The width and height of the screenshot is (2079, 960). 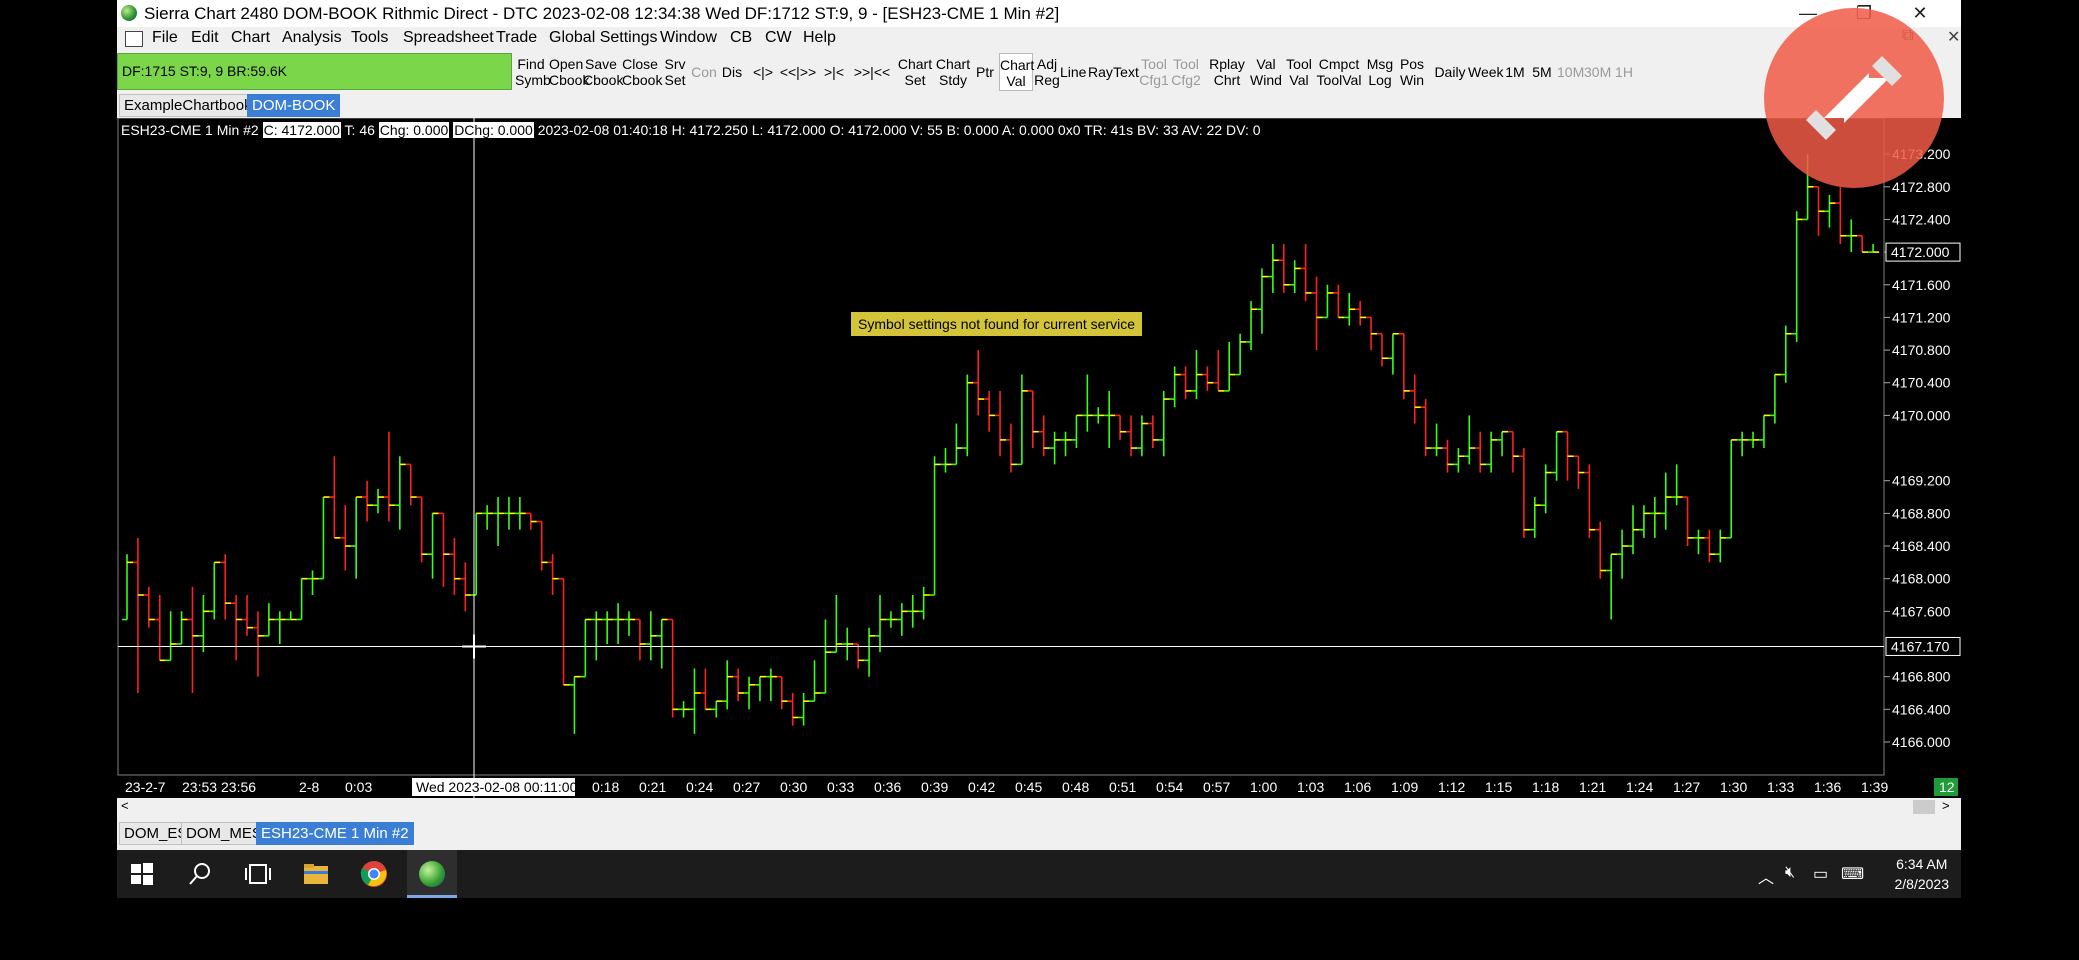 What do you see at coordinates (474, 646) in the screenshot?
I see `crosshair-cursor-icon` at bounding box center [474, 646].